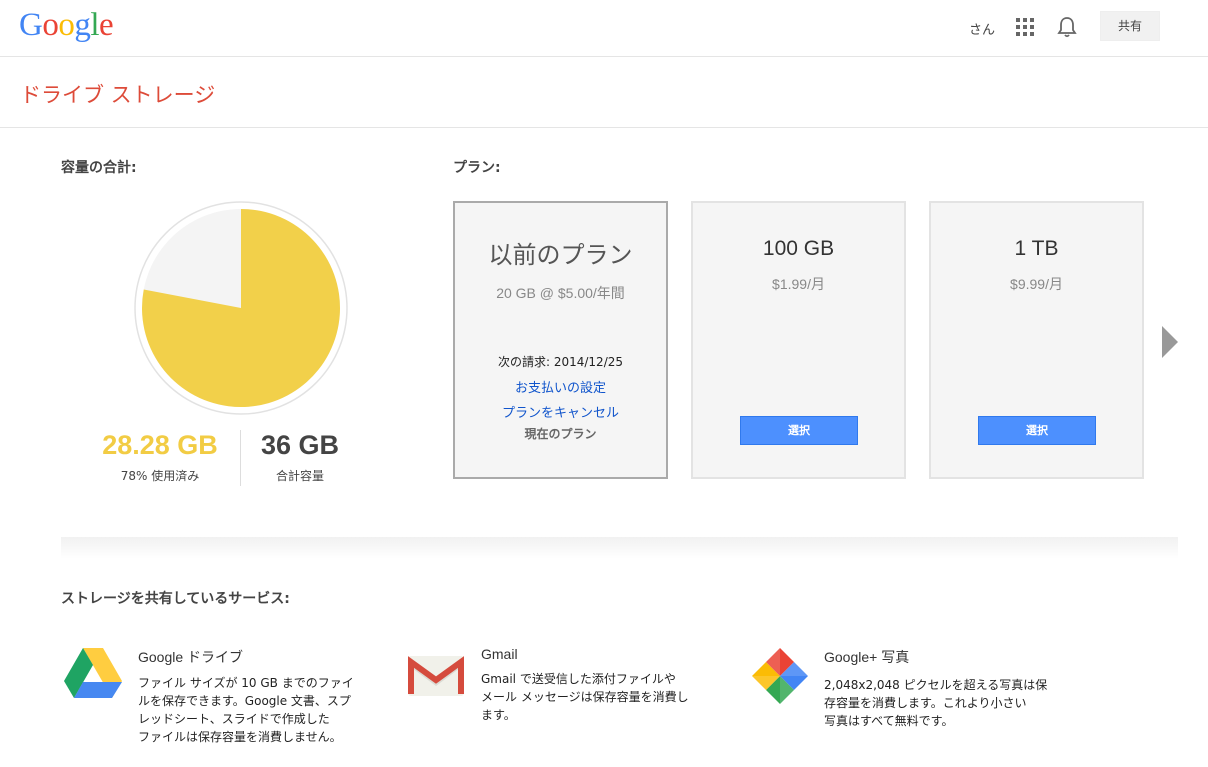  Describe the element at coordinates (560, 434) in the screenshot. I see `current-plan-status: 現在のプラン` at that location.